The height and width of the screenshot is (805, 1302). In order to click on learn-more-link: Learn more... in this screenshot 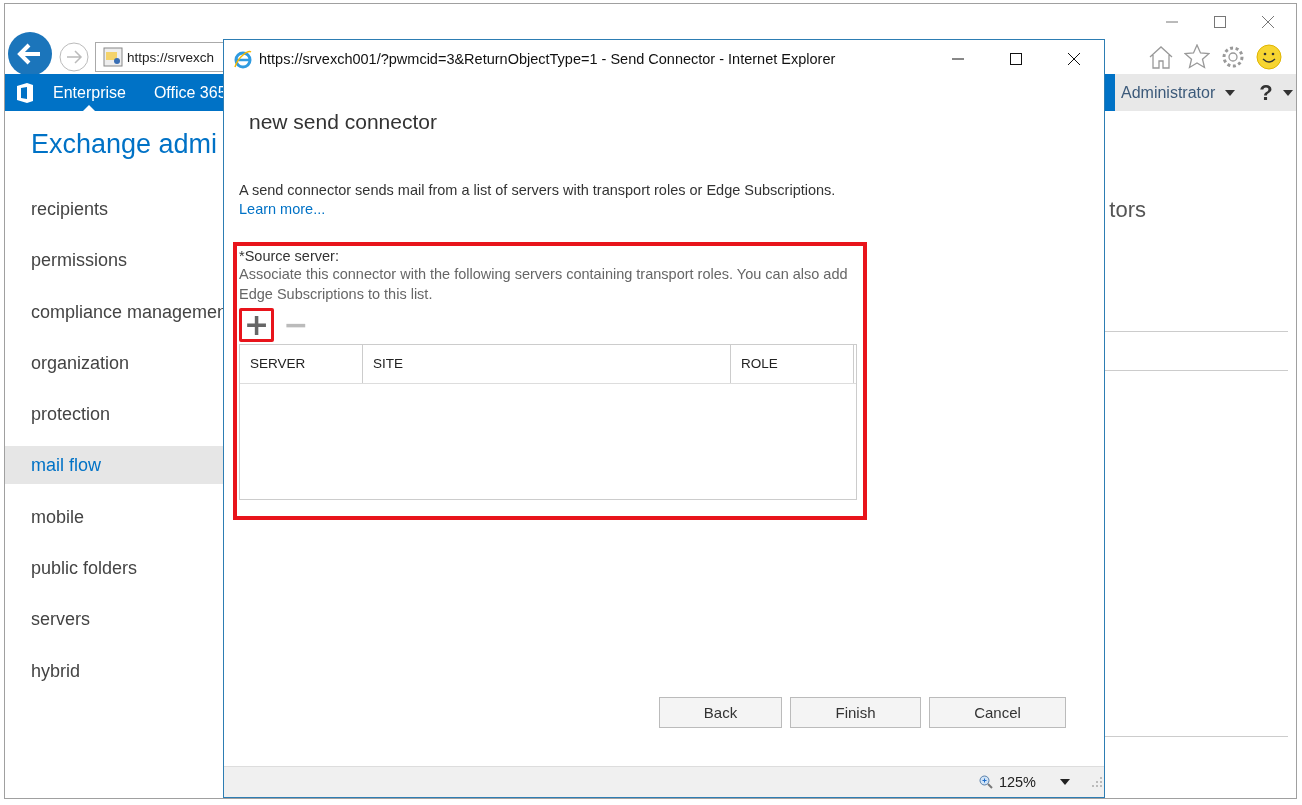, I will do `click(282, 209)`.